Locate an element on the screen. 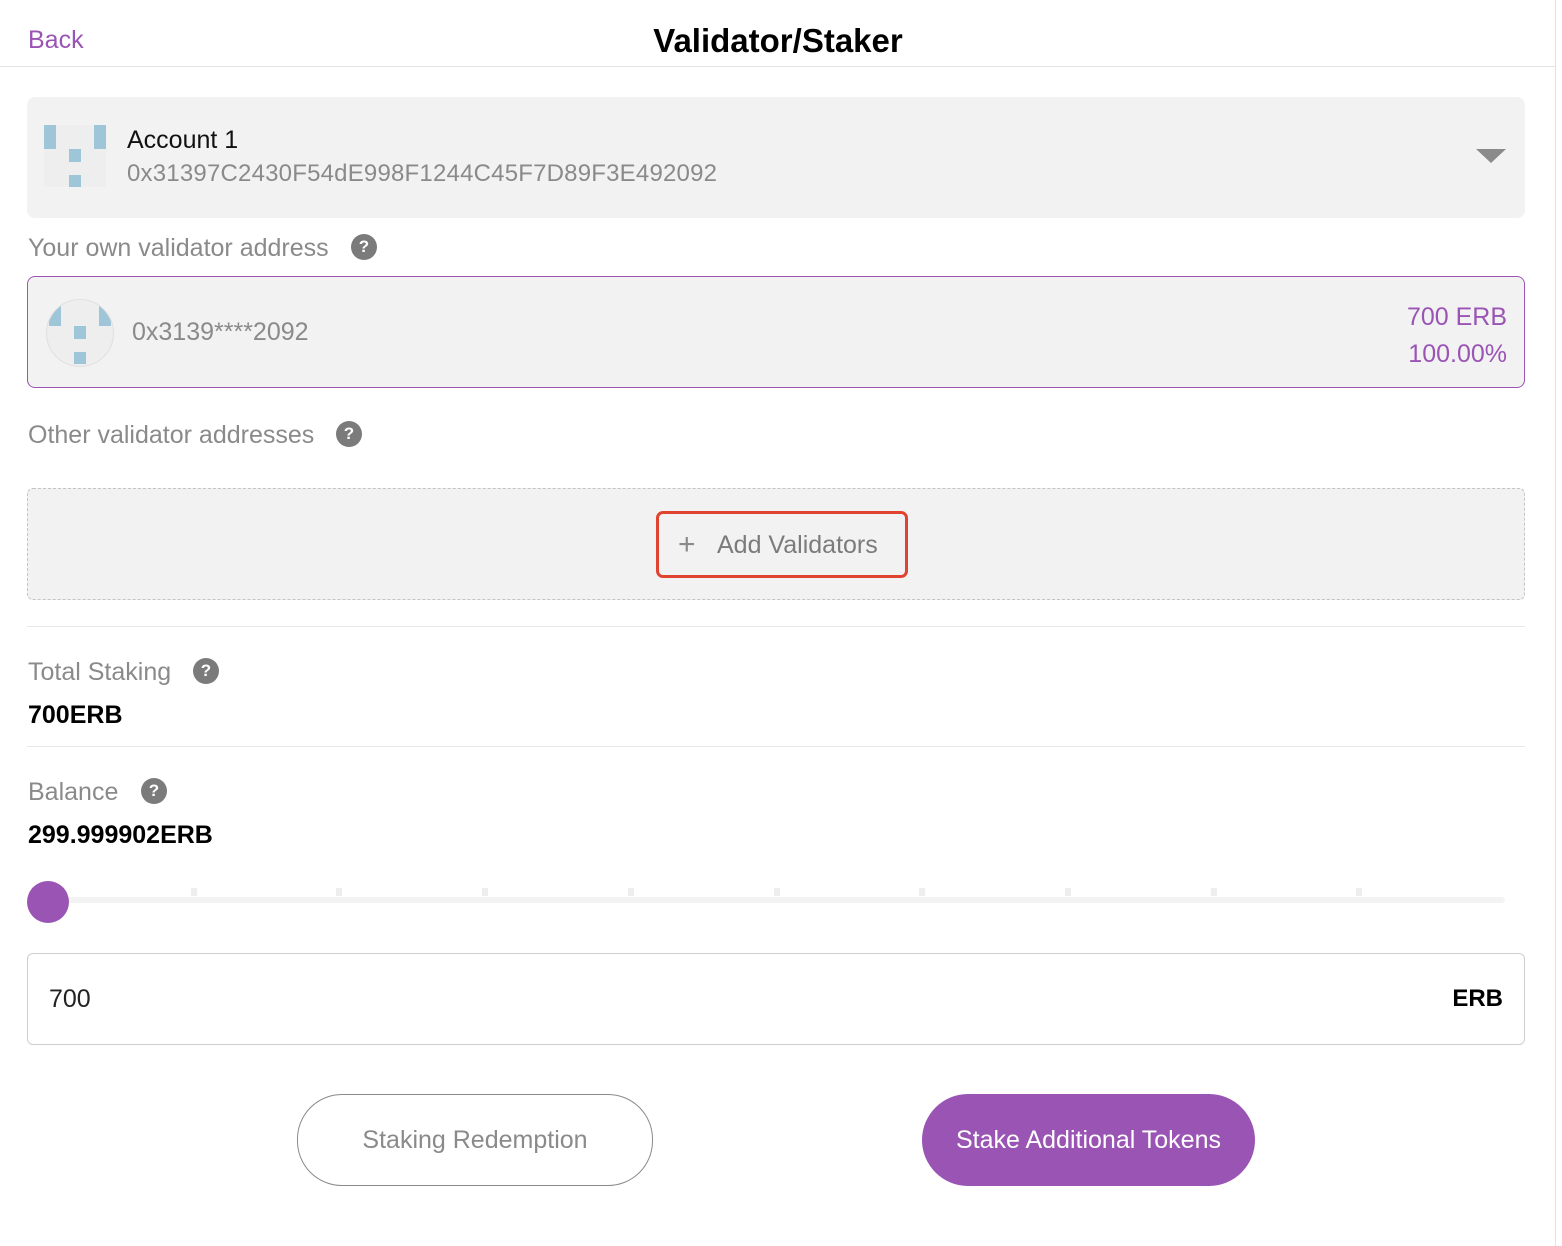 The width and height of the screenshot is (1562, 1246). window-edge is located at coordinates (1558, 623).